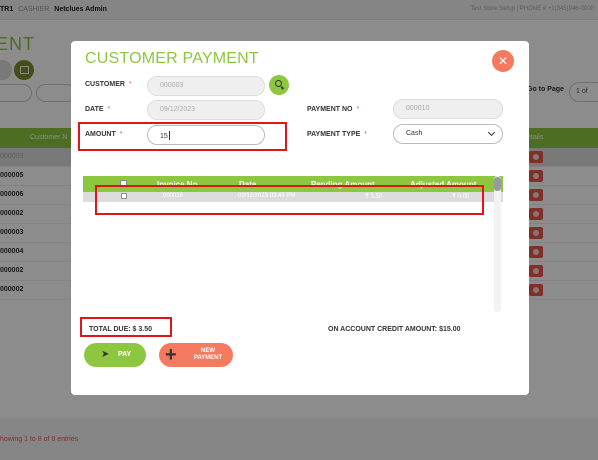 This screenshot has width=598, height=460. What do you see at coordinates (460, 196) in the screenshot?
I see `adjusted-amount: ₹ 0.00` at bounding box center [460, 196].